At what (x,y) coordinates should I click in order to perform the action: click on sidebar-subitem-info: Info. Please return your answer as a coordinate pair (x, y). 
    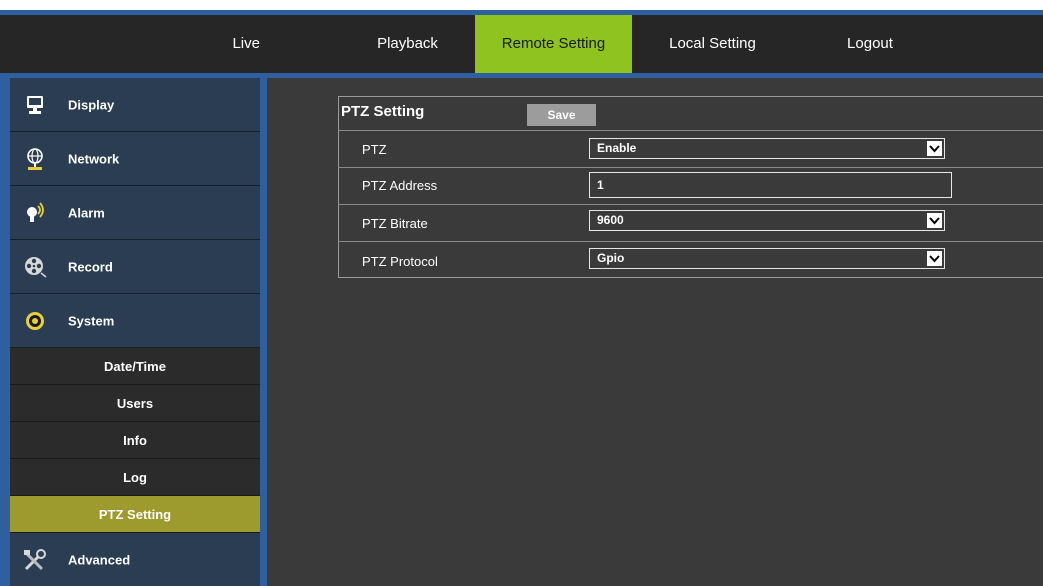
    Looking at the image, I should click on (135, 440).